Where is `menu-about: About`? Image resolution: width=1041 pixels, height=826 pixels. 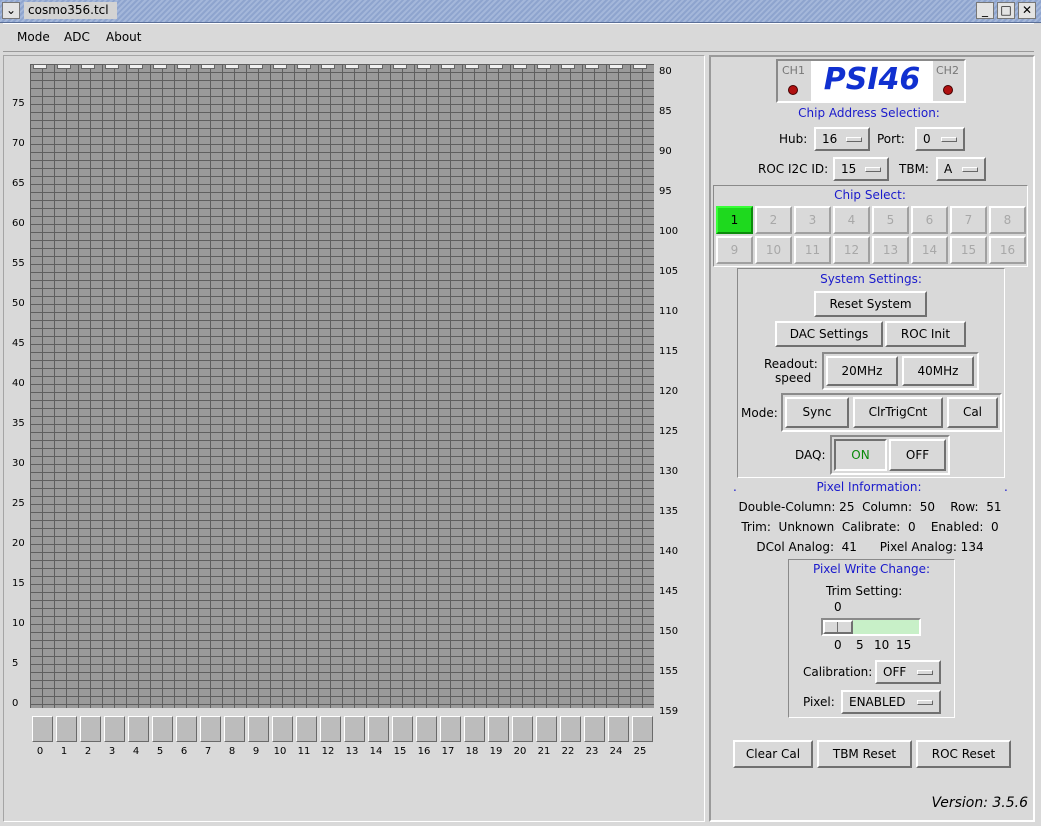
menu-about: About is located at coordinates (123, 37).